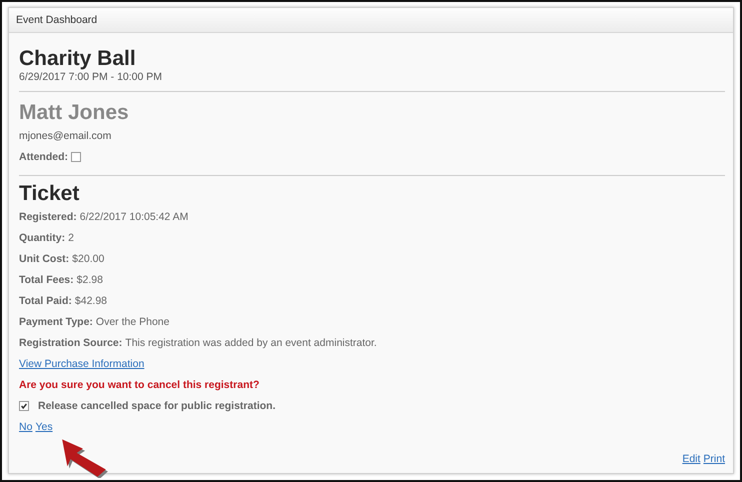  Describe the element at coordinates (81, 364) in the screenshot. I see `purchase-link: View Purchase Information` at that location.